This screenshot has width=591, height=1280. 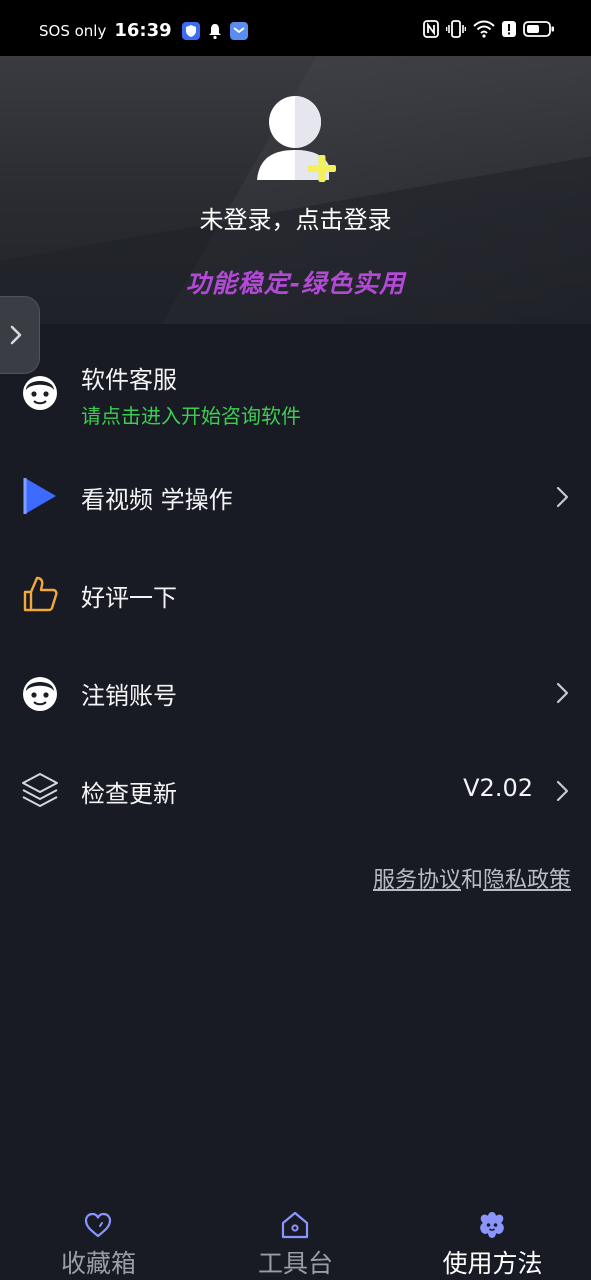 I want to click on slogan-text: 功能稳定-绿色实用, so click(x=295, y=283).